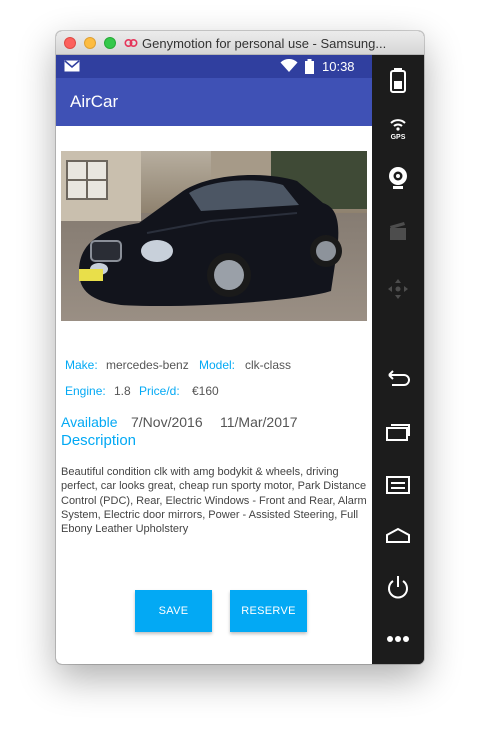 The height and width of the screenshot is (745, 480). What do you see at coordinates (173, 611) in the screenshot?
I see `save-button: SAVE` at bounding box center [173, 611].